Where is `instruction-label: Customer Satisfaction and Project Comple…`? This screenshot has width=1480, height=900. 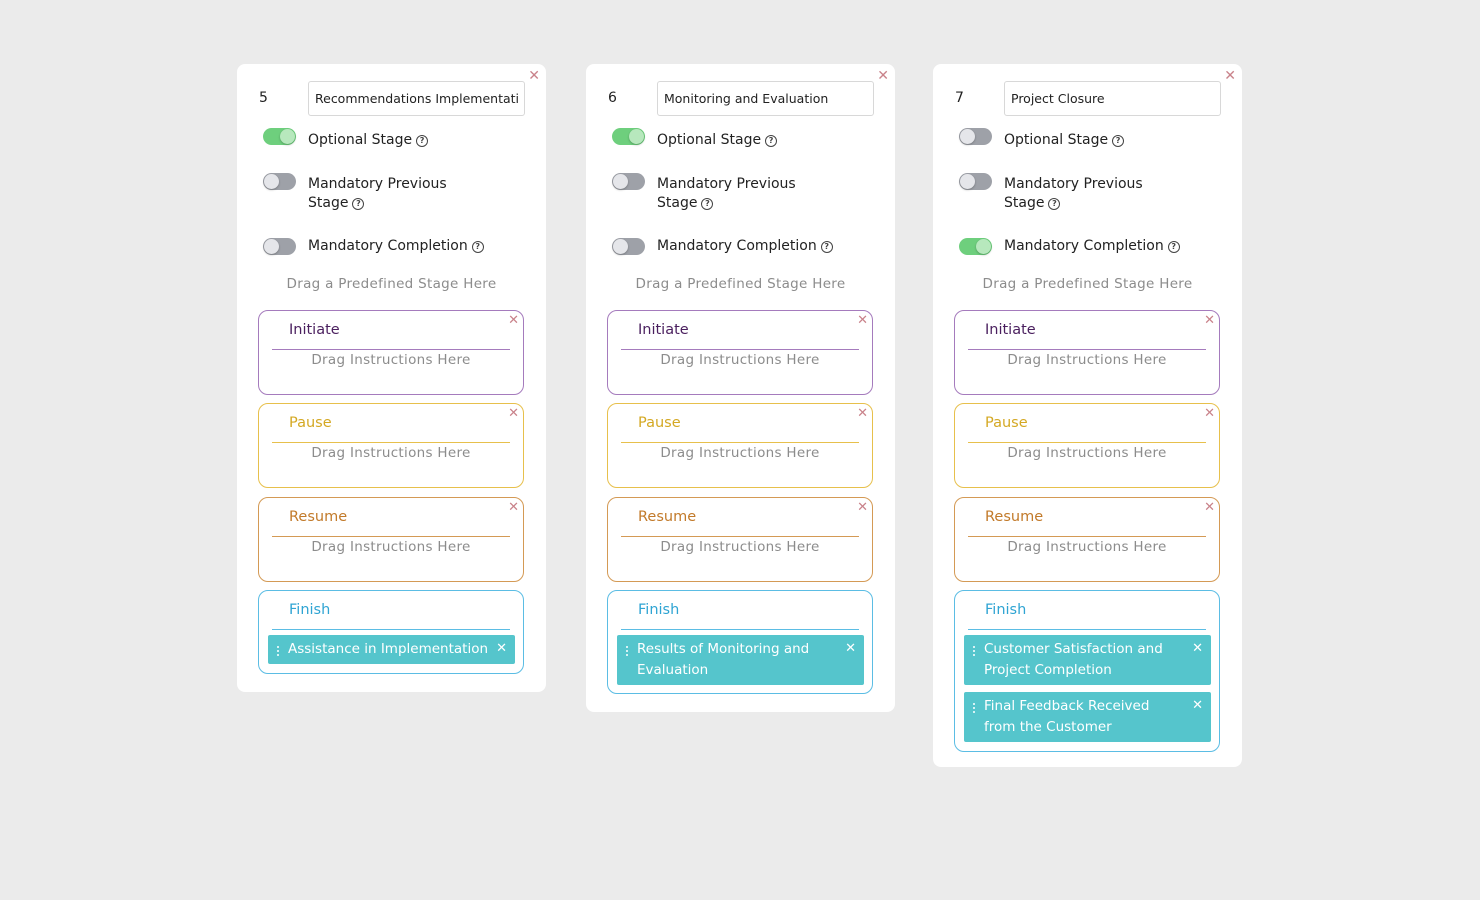 instruction-label: Customer Satisfaction and Project Comple… is located at coordinates (1073, 659).